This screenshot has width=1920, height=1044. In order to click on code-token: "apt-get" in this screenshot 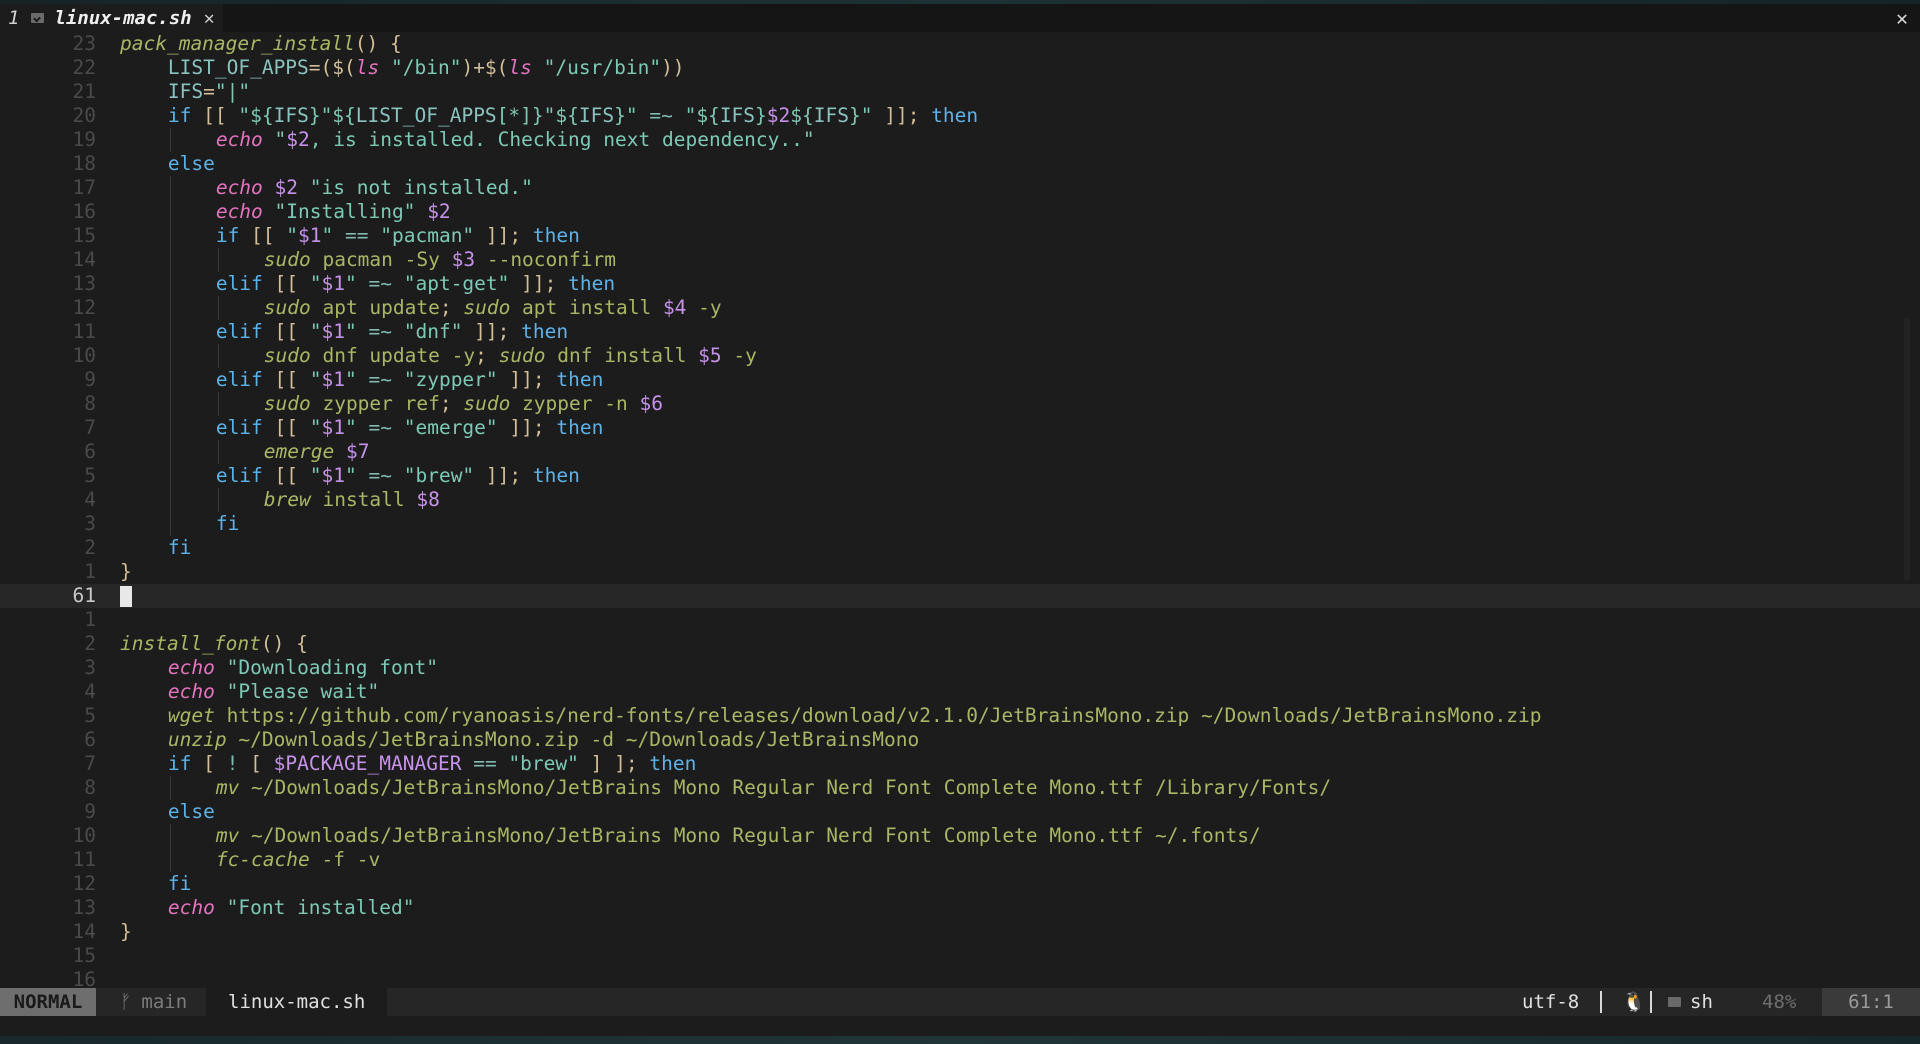, I will do `click(456, 283)`.